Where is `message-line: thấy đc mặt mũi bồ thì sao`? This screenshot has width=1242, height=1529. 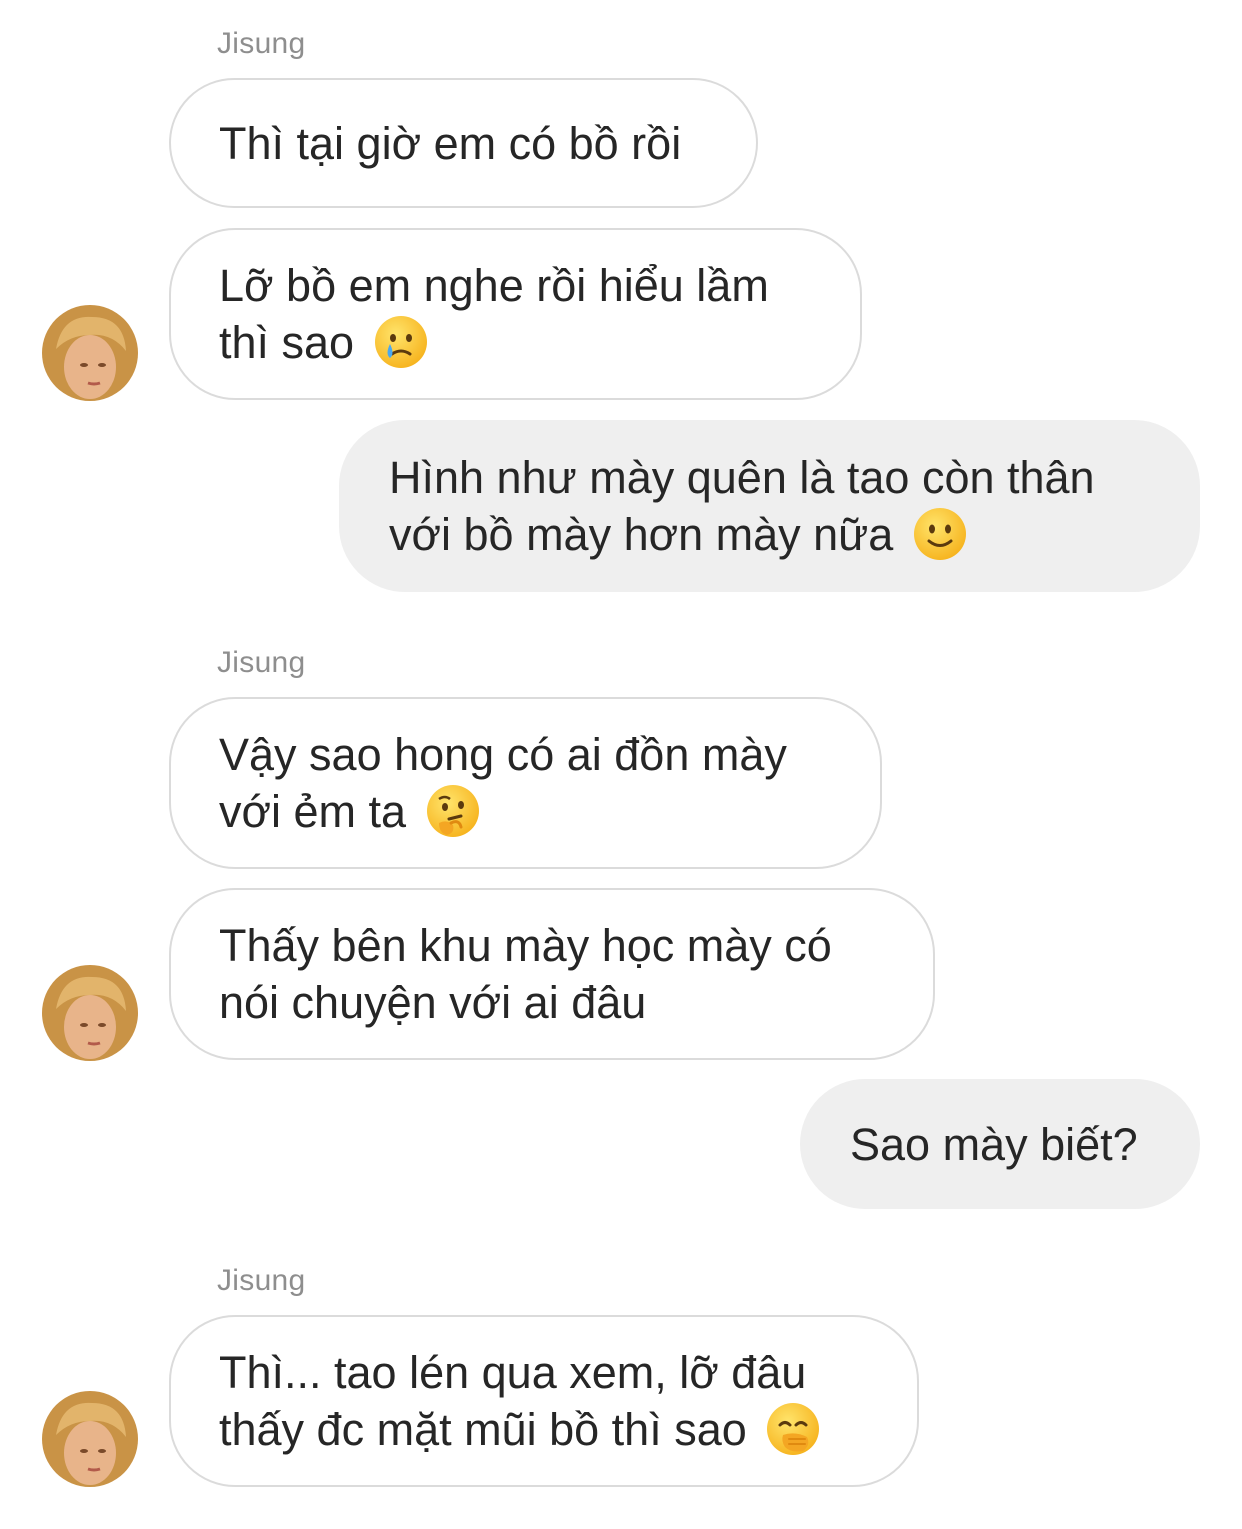 message-line: thấy đc mặt mũi bồ thì sao is located at coordinates (483, 1429).